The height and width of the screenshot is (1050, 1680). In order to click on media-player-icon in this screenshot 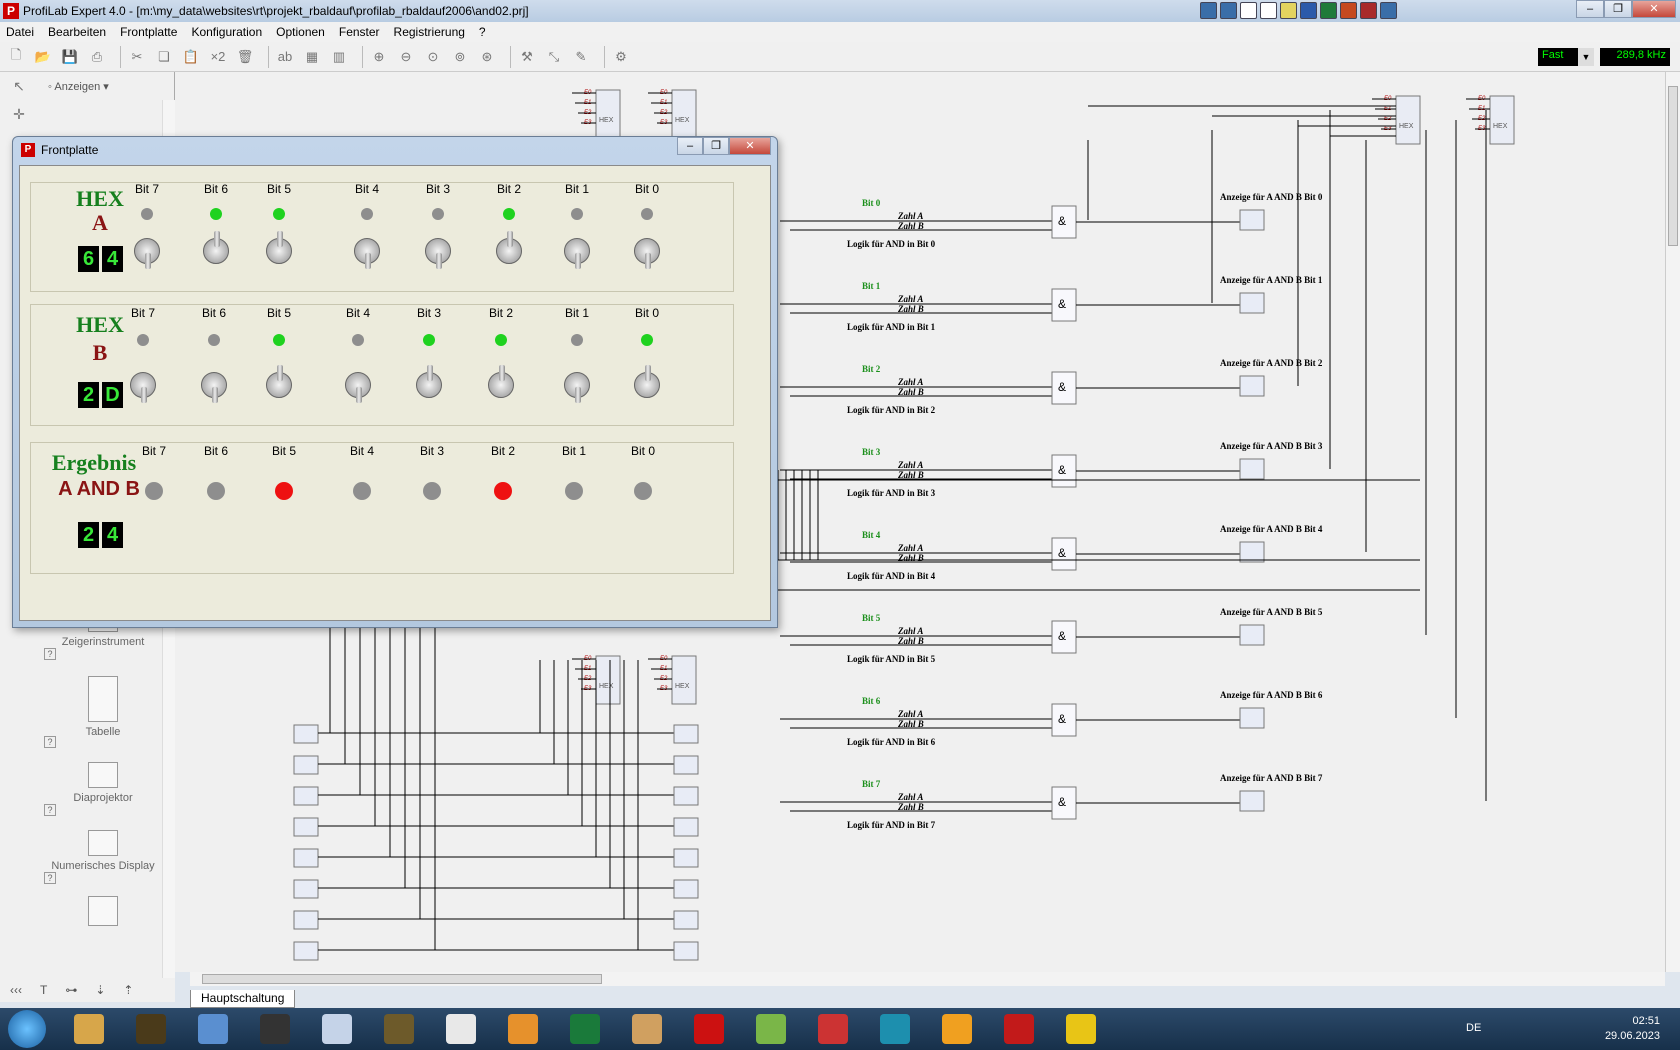, I will do `click(523, 1029)`.